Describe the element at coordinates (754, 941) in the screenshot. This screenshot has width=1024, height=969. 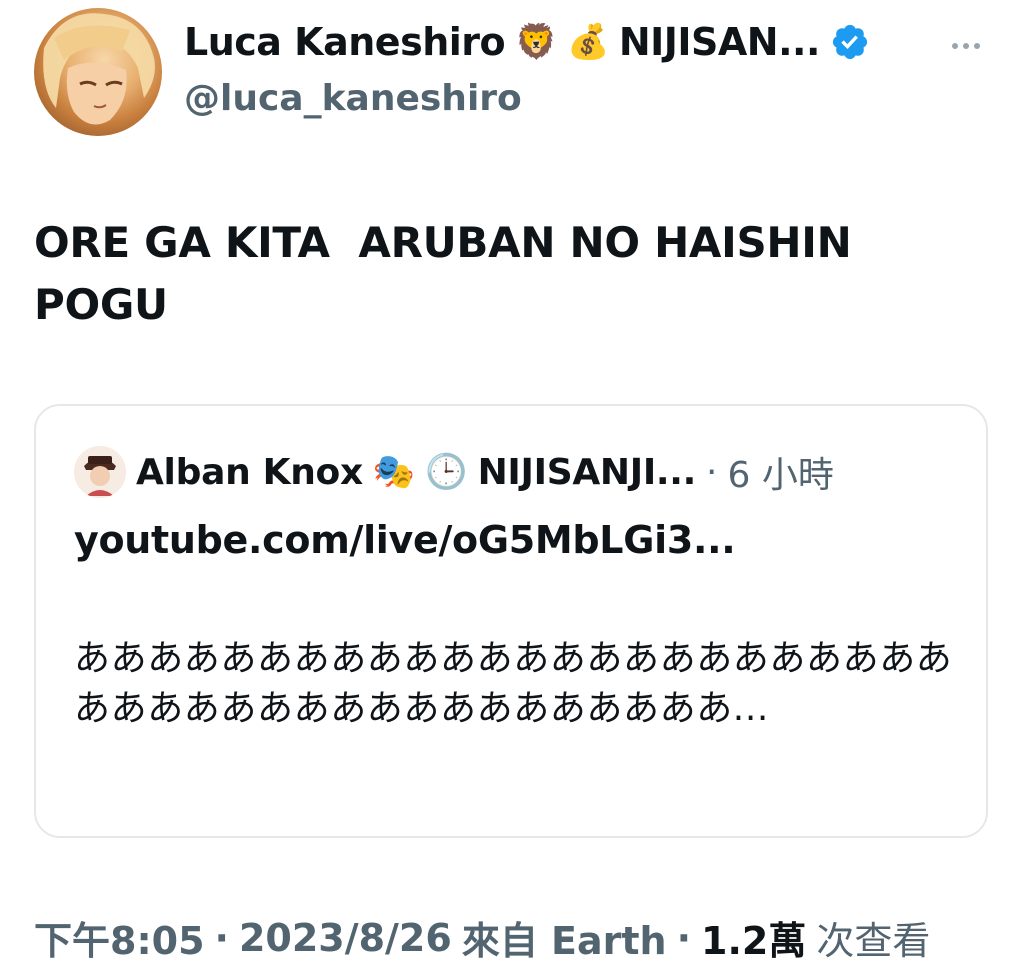
I see `views-count: 1.2萬` at that location.